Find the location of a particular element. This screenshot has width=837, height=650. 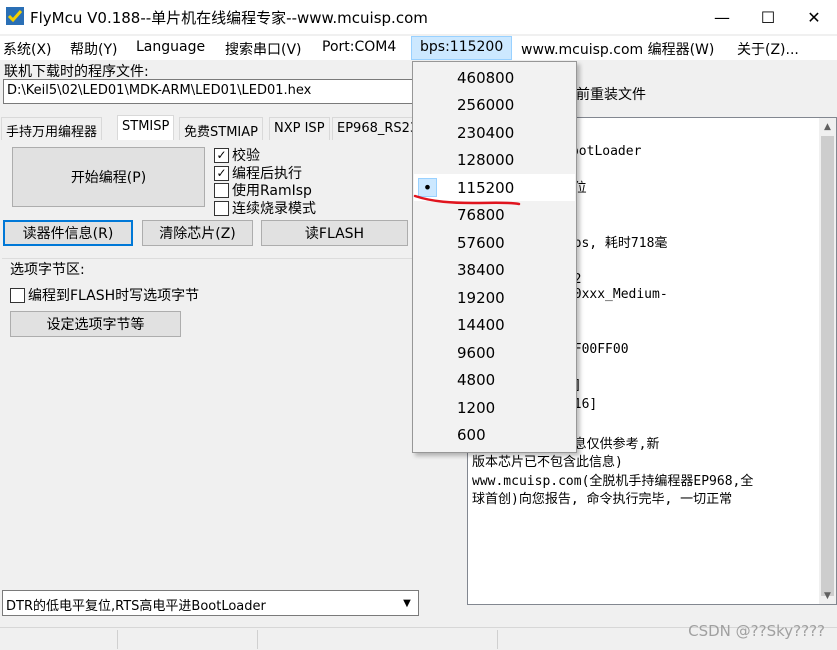

maximize-button: ☐ is located at coordinates (768, 17).